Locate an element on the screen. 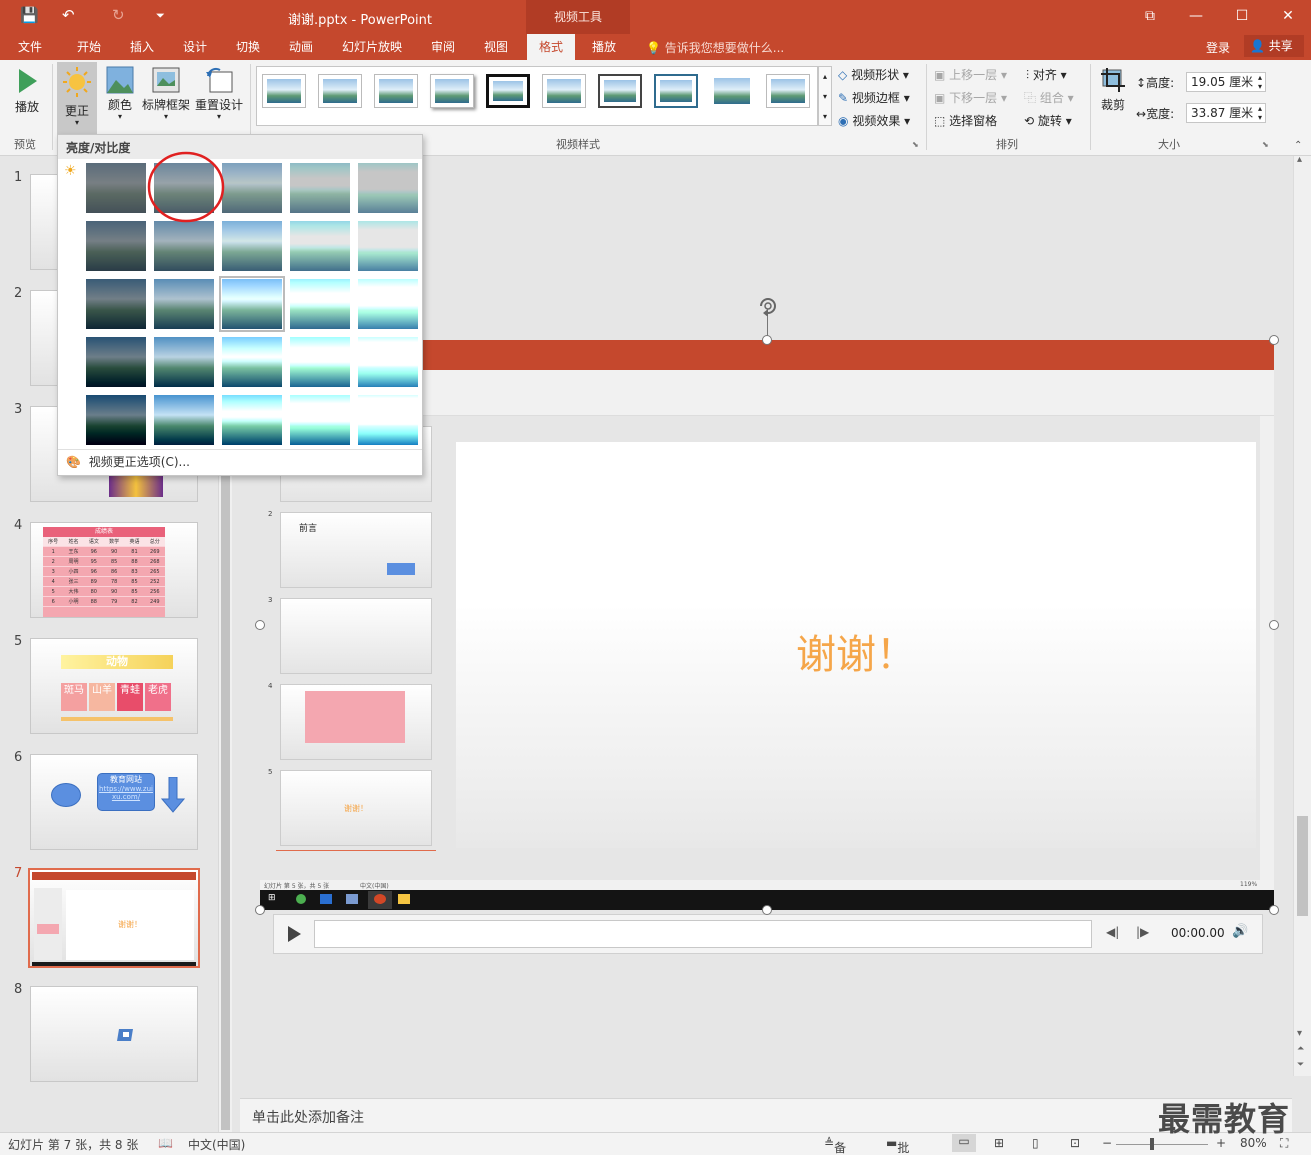 This screenshot has width=1311, height=1155. resize-handle-left is located at coordinates (260, 625).